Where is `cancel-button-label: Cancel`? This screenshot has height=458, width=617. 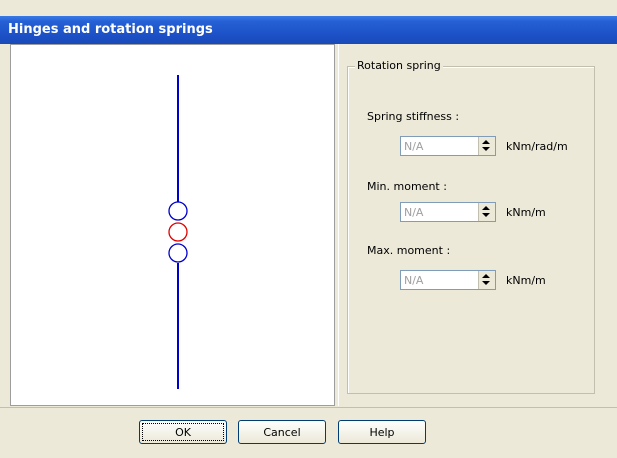
cancel-button-label: Cancel is located at coordinates (282, 432).